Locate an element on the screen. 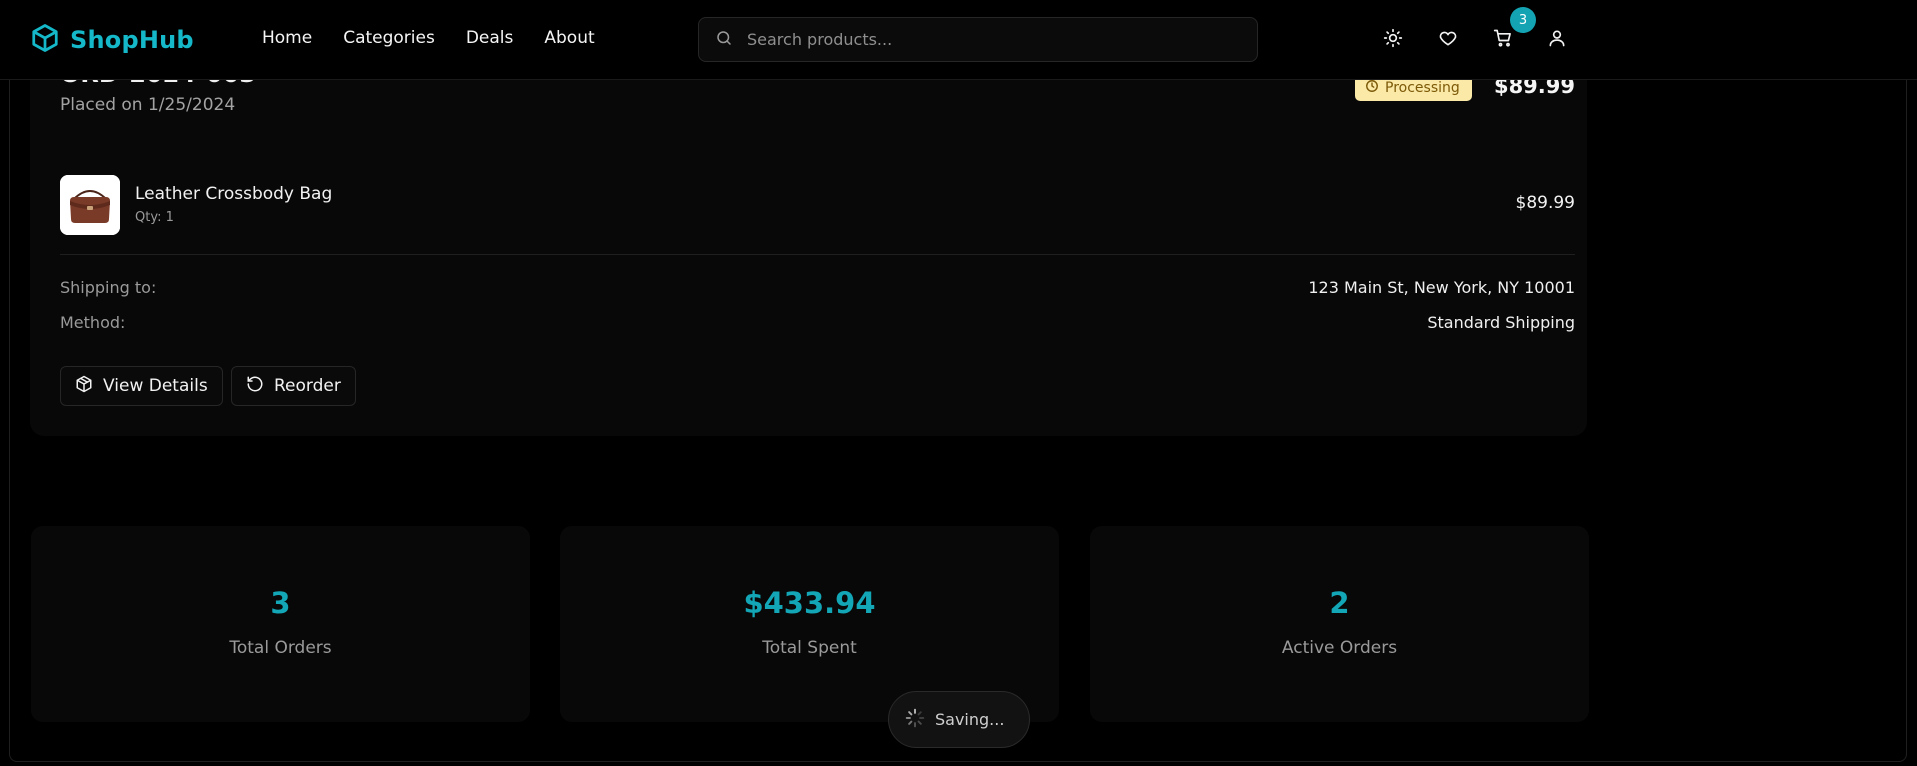 Image resolution: width=1917 pixels, height=766 pixels. top-header: ShopHub Home Categories Deals About 3 is located at coordinates (958, 40).